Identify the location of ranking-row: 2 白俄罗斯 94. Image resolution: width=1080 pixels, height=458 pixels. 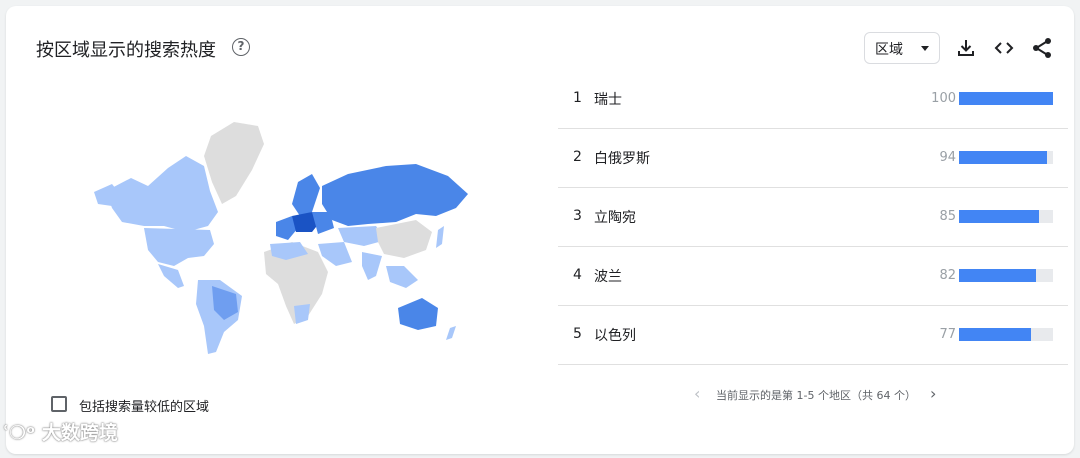
(813, 158).